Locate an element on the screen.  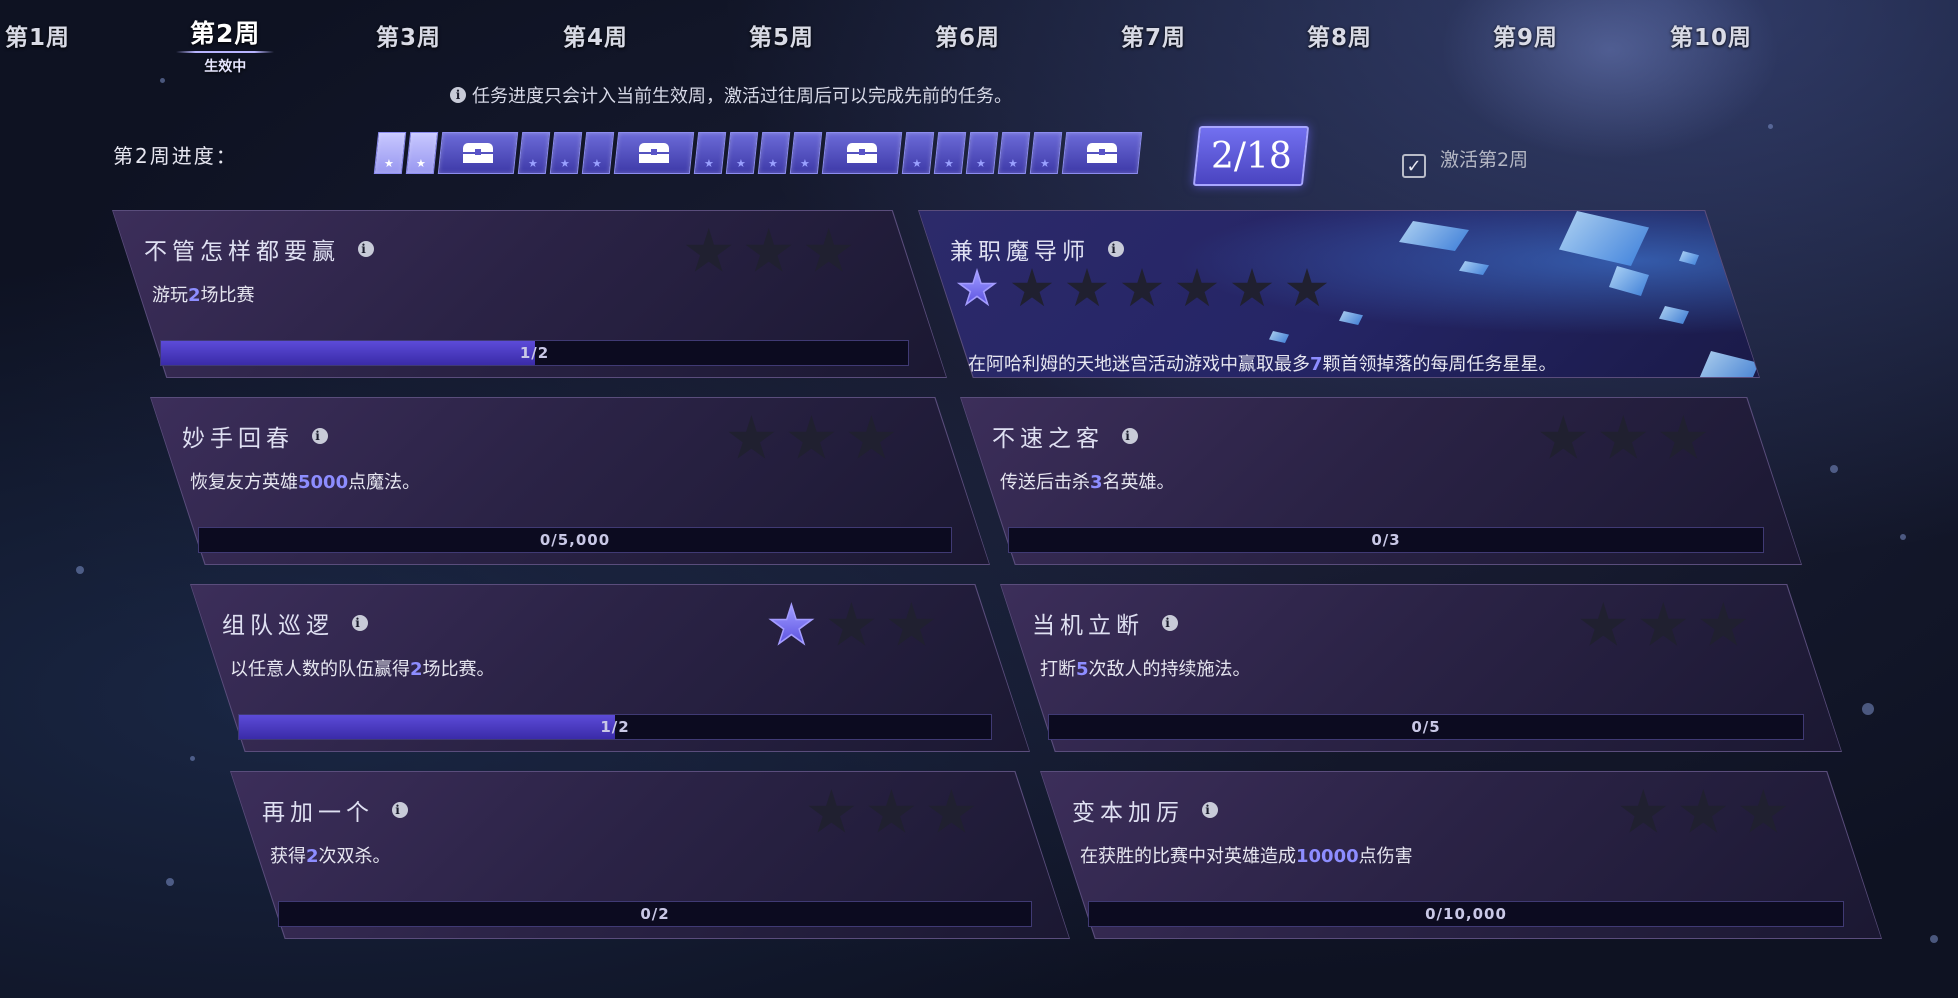
notice-text: 任务进度只会计入当前生效周，激活过往周后可以完成先前的任务。 is located at coordinates (742, 96).